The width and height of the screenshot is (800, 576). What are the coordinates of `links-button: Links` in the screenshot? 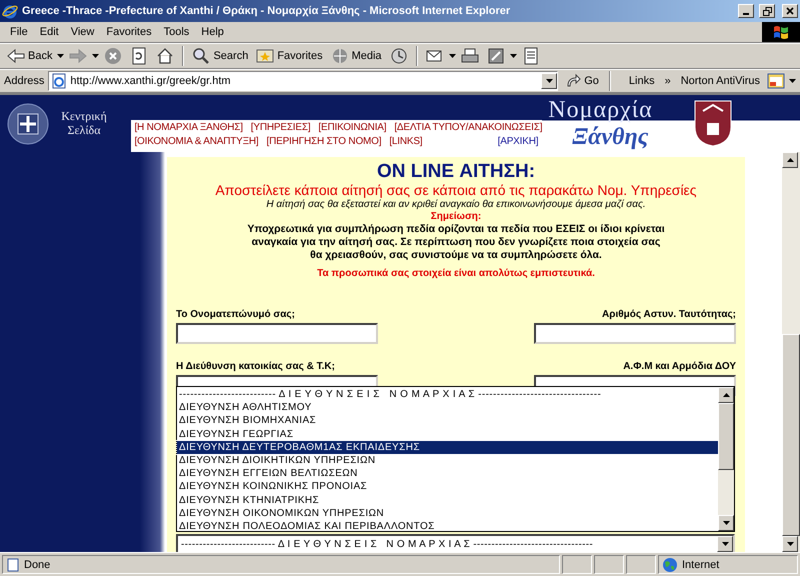 It's located at (642, 81).